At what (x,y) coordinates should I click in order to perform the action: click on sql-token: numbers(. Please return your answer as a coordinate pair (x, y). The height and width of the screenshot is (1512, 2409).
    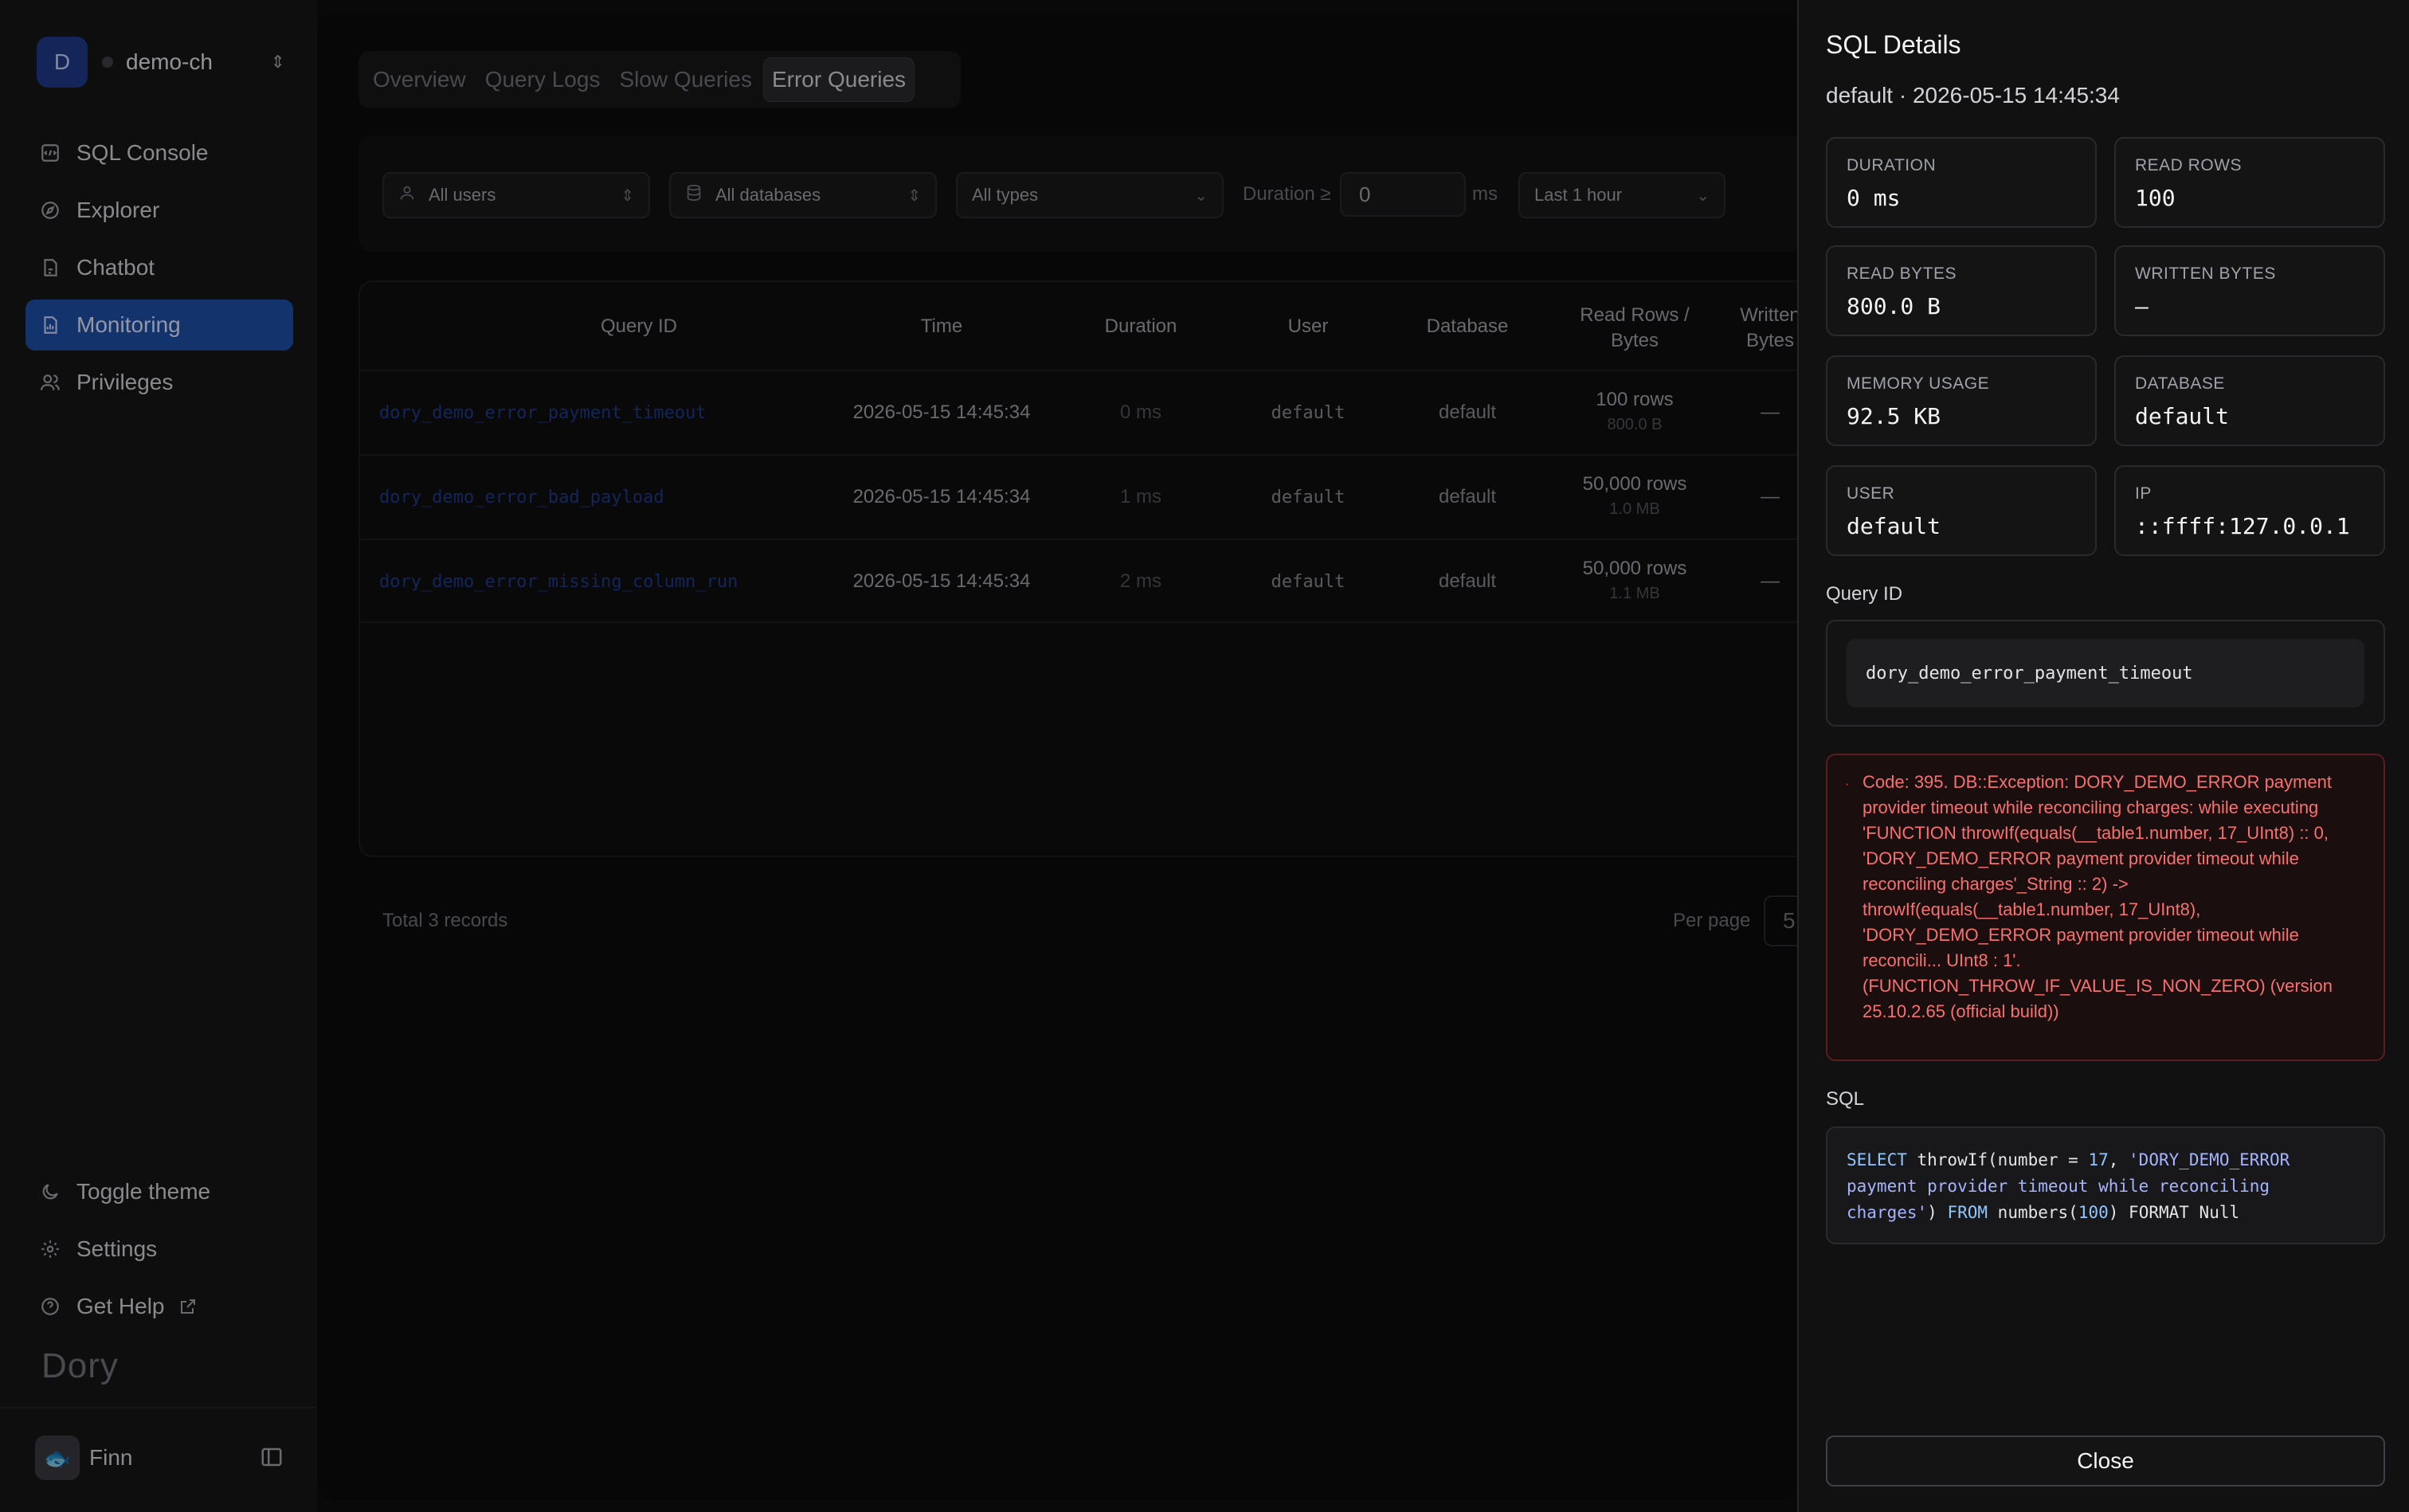
    Looking at the image, I should click on (2033, 1213).